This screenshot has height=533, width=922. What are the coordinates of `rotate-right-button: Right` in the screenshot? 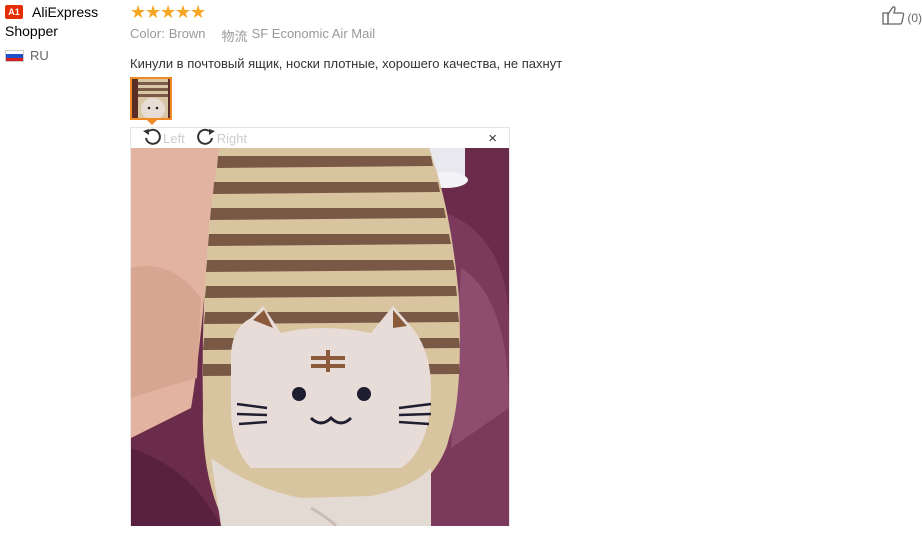 It's located at (221, 138).